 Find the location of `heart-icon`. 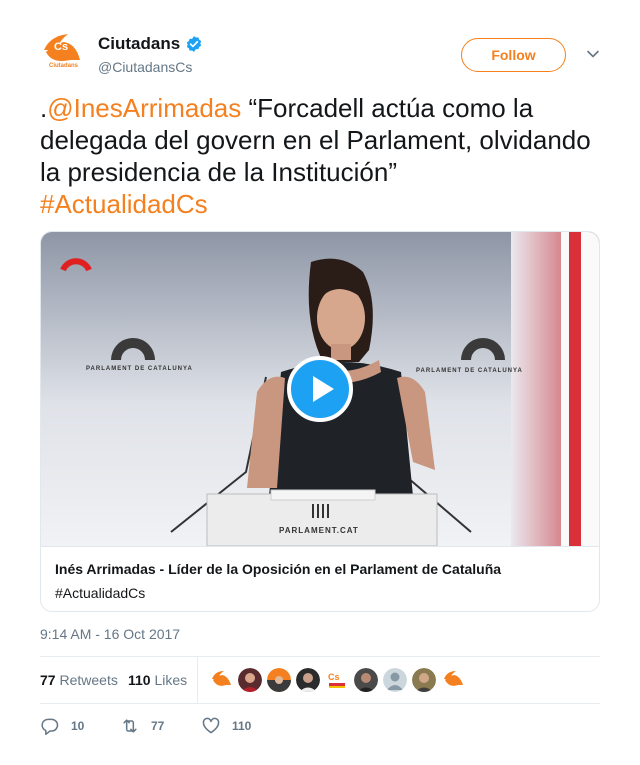

heart-icon is located at coordinates (211, 726).